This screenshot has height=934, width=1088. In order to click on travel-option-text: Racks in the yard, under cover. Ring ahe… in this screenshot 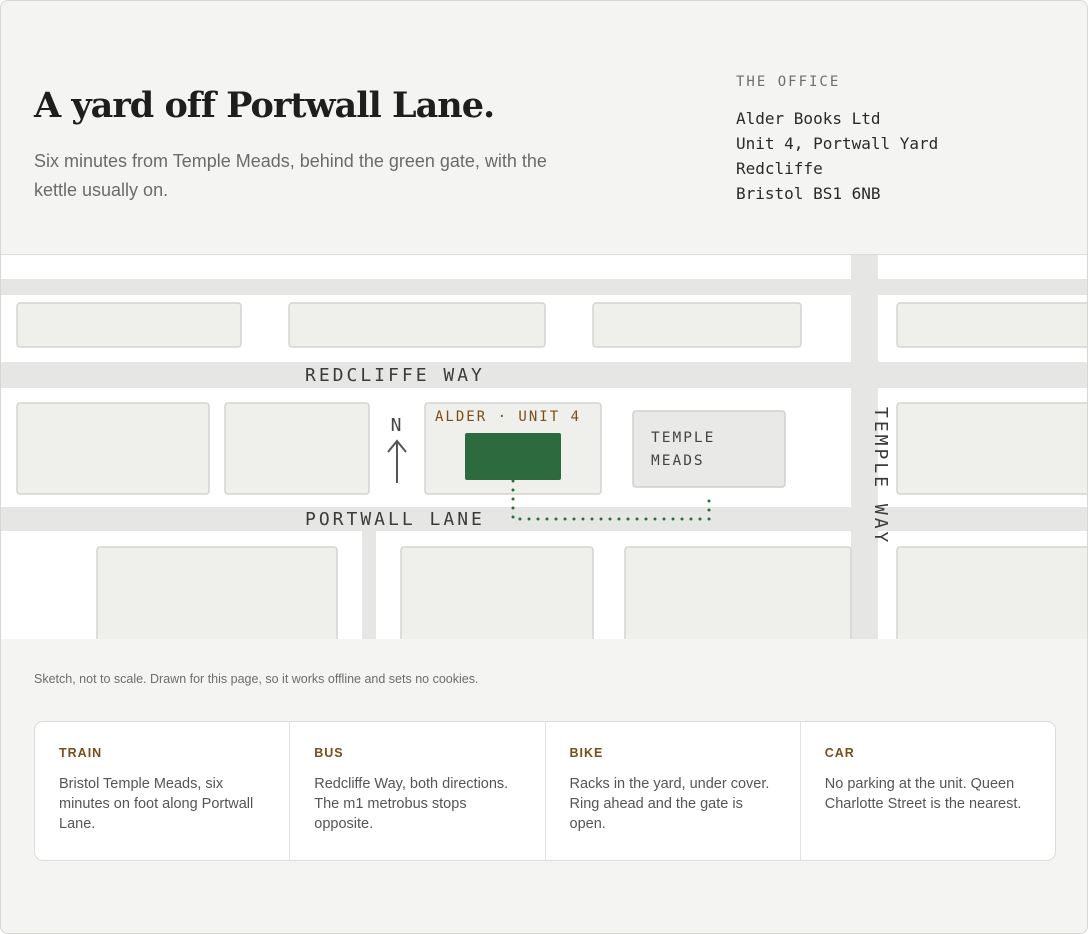, I will do `click(669, 804)`.